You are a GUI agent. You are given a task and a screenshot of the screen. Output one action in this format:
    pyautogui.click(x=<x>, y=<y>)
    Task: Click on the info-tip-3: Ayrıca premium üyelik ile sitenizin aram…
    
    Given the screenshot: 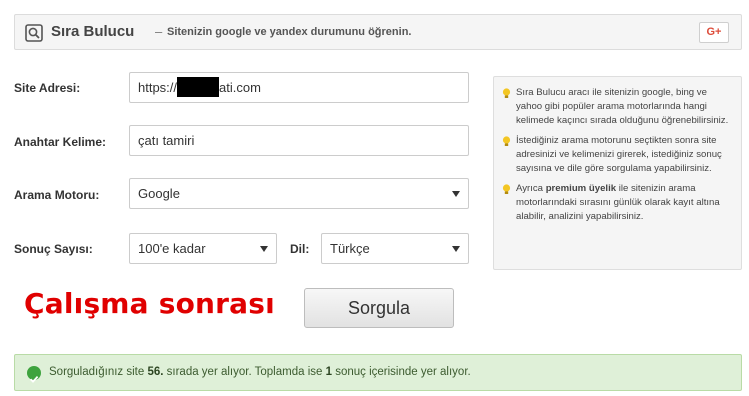 What is the action you would take?
    pyautogui.click(x=617, y=203)
    